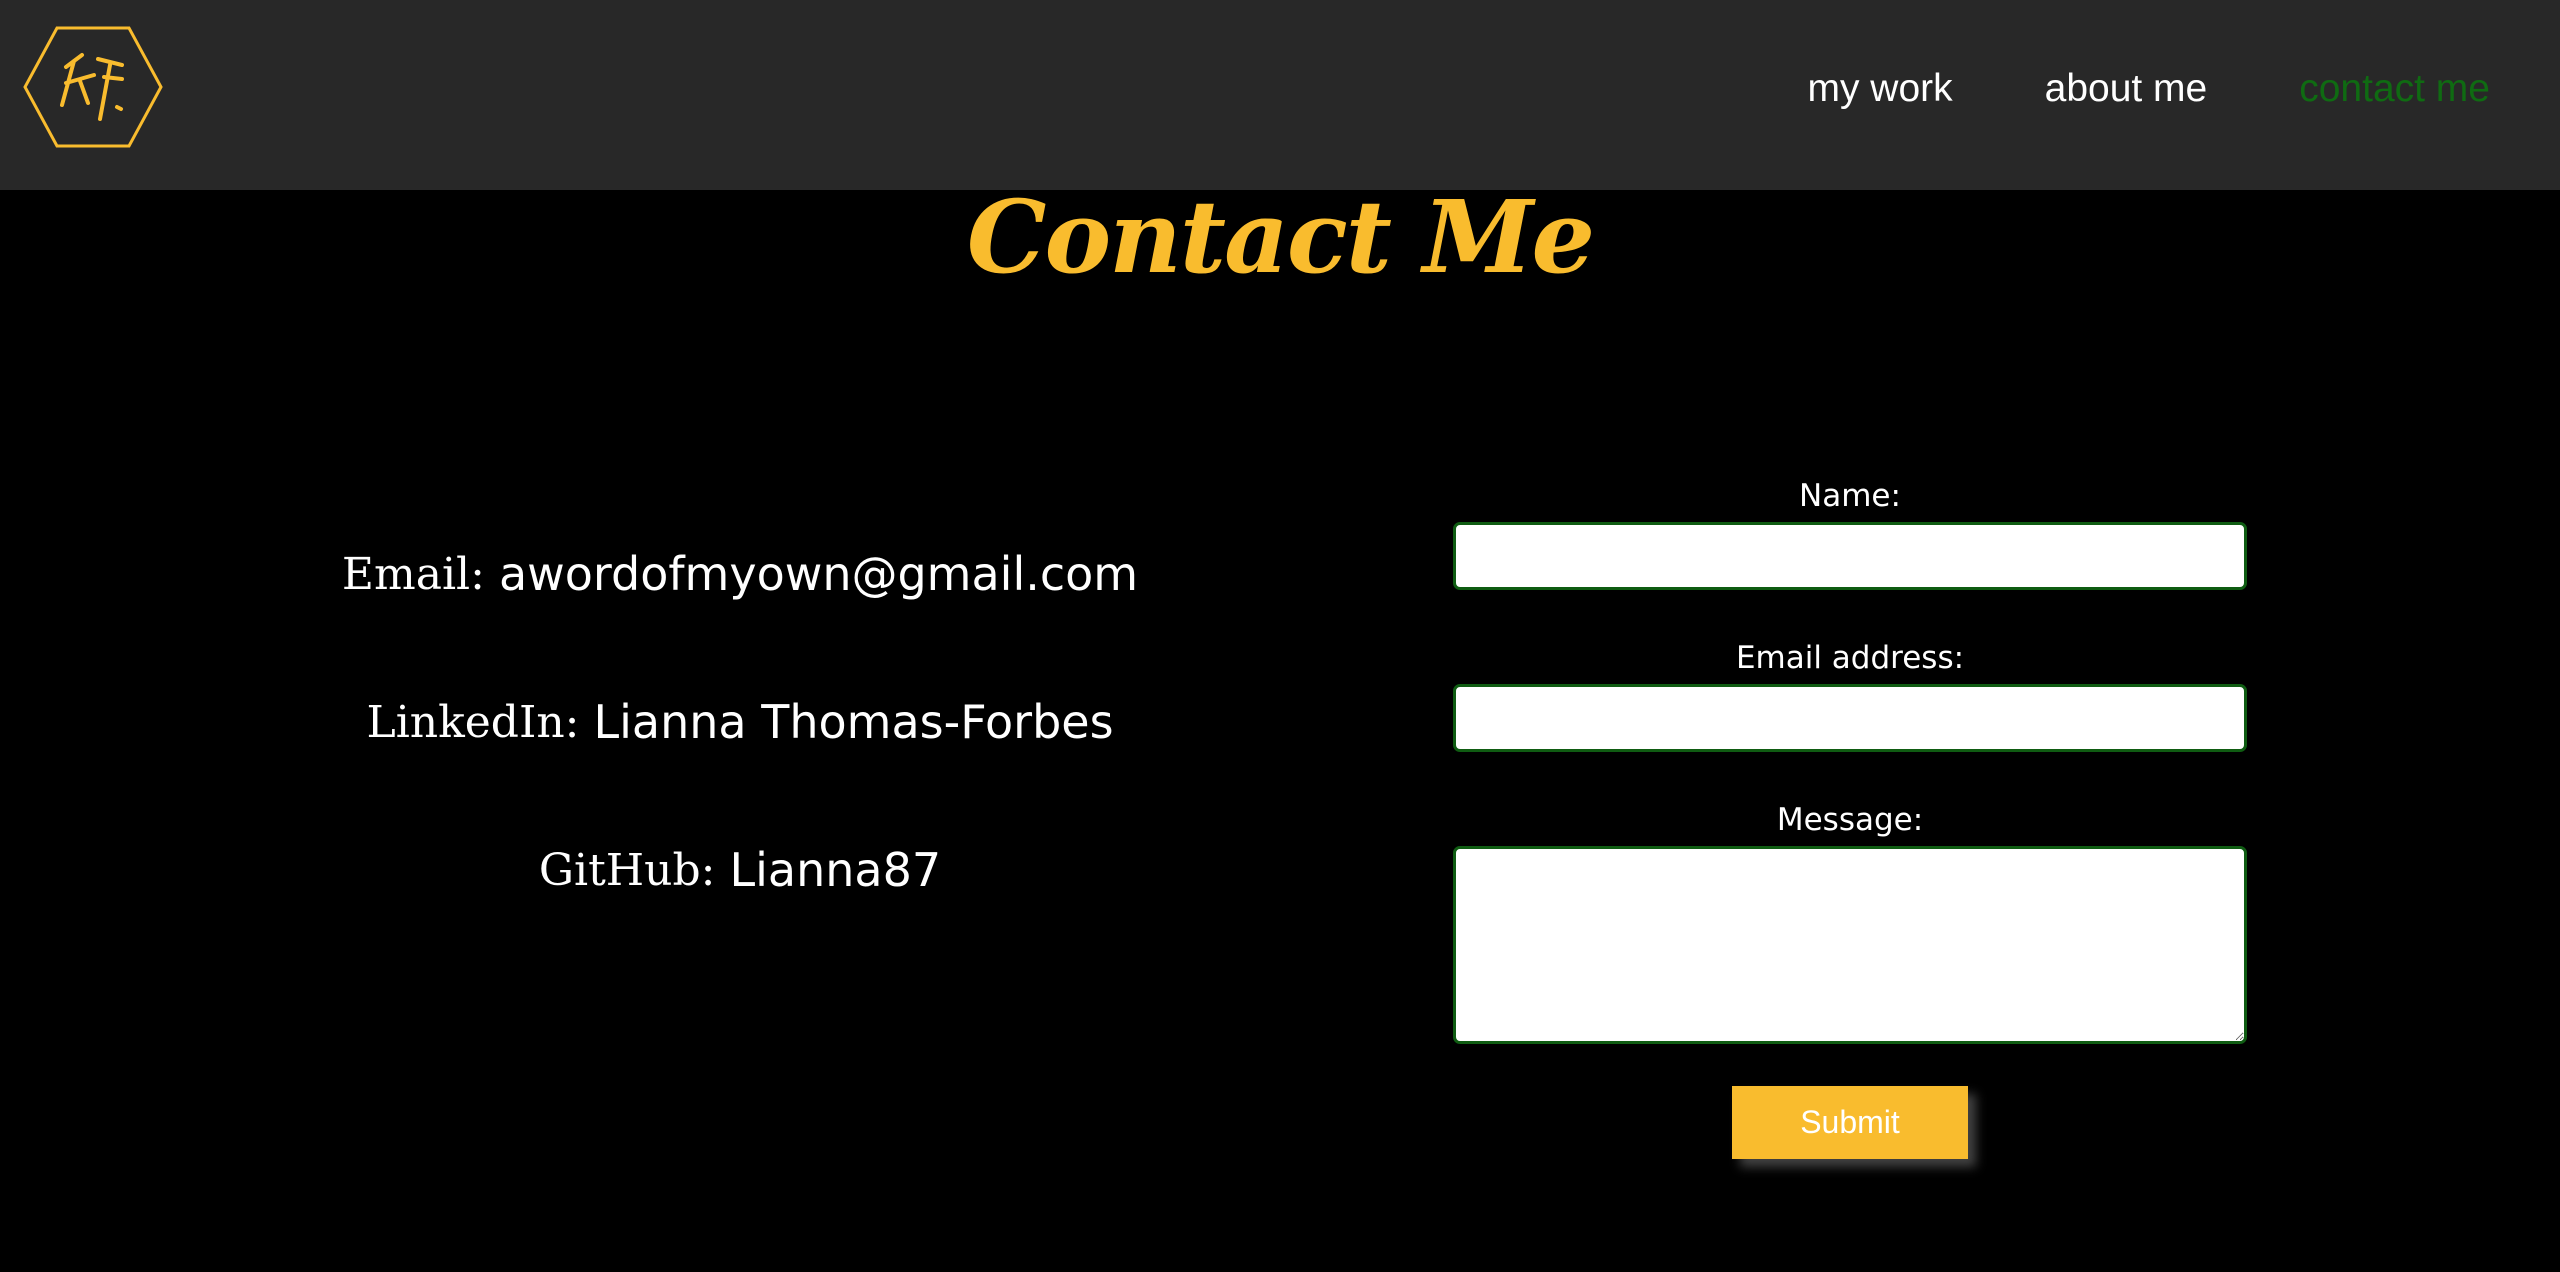  Describe the element at coordinates (1850, 1122) in the screenshot. I see `submit-button: Submit` at that location.